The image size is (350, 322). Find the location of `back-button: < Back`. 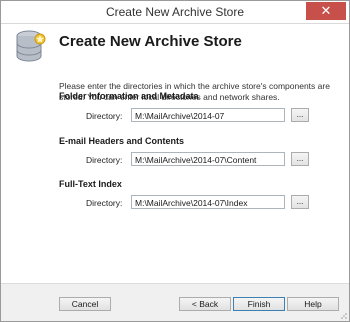

back-button: < Back is located at coordinates (205, 304).